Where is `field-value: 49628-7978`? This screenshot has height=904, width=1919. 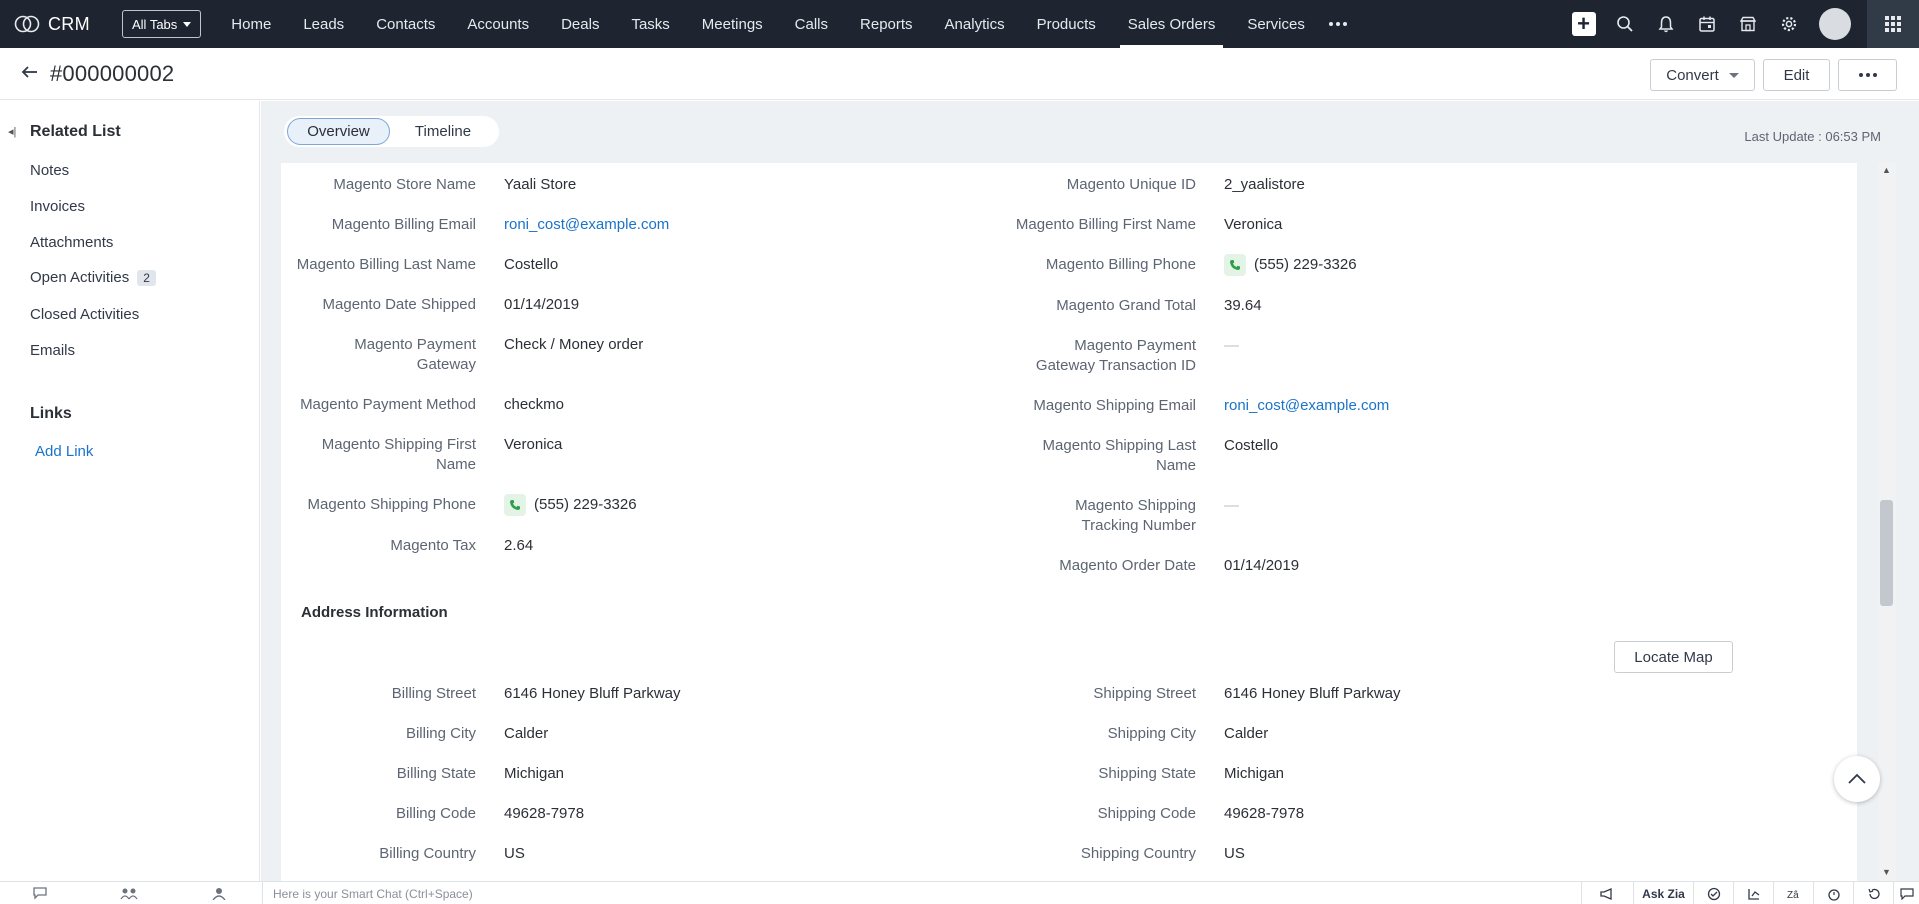
field-value: 49628-7978 is located at coordinates (1264, 813).